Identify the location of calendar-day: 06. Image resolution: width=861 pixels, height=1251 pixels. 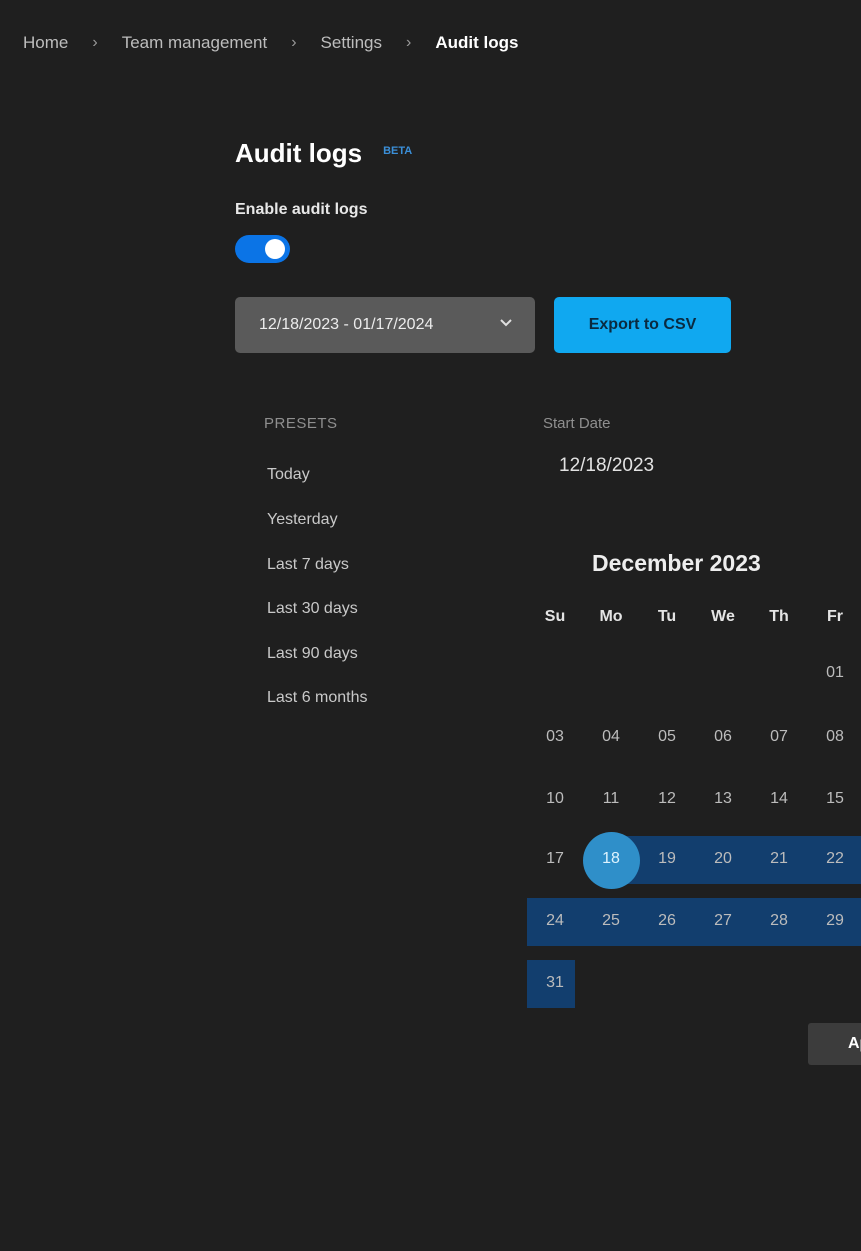
(723, 737).